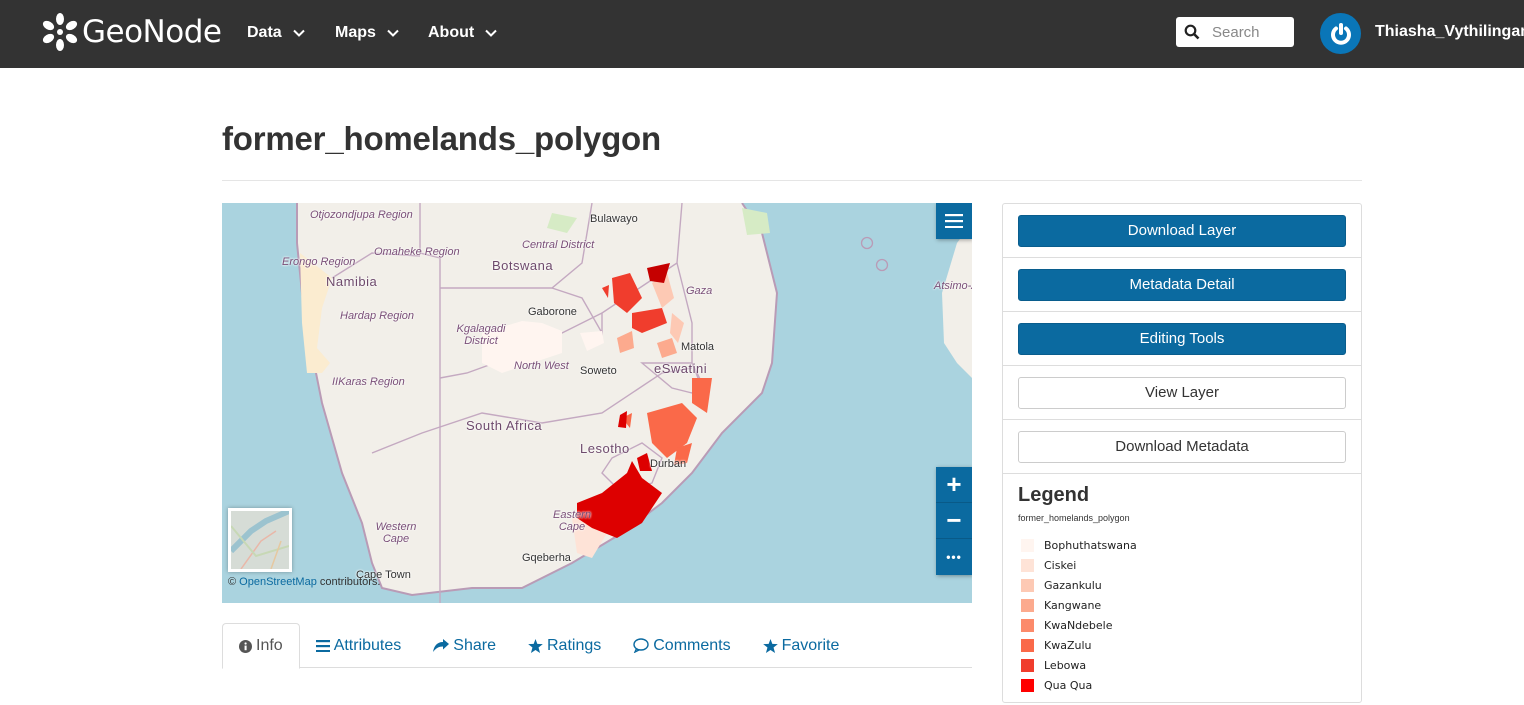 Image resolution: width=1524 pixels, height=705 pixels. I want to click on map-label-atsimo: Atsimo-A, so click(953, 286).